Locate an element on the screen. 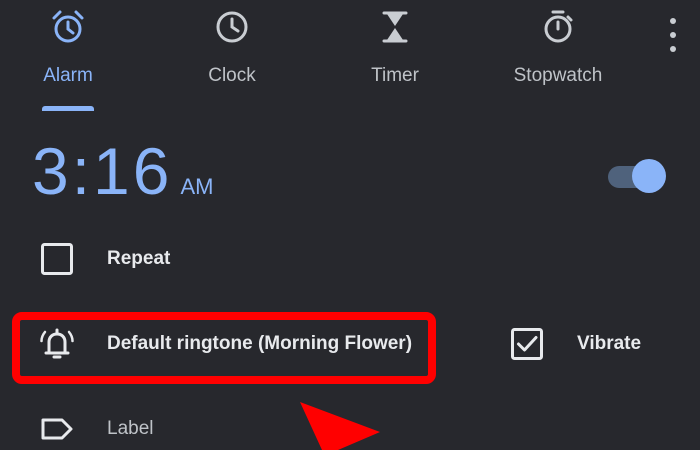 Image resolution: width=700 pixels, height=450 pixels. tab-stopwatch: Stopwatch is located at coordinates (558, 55).